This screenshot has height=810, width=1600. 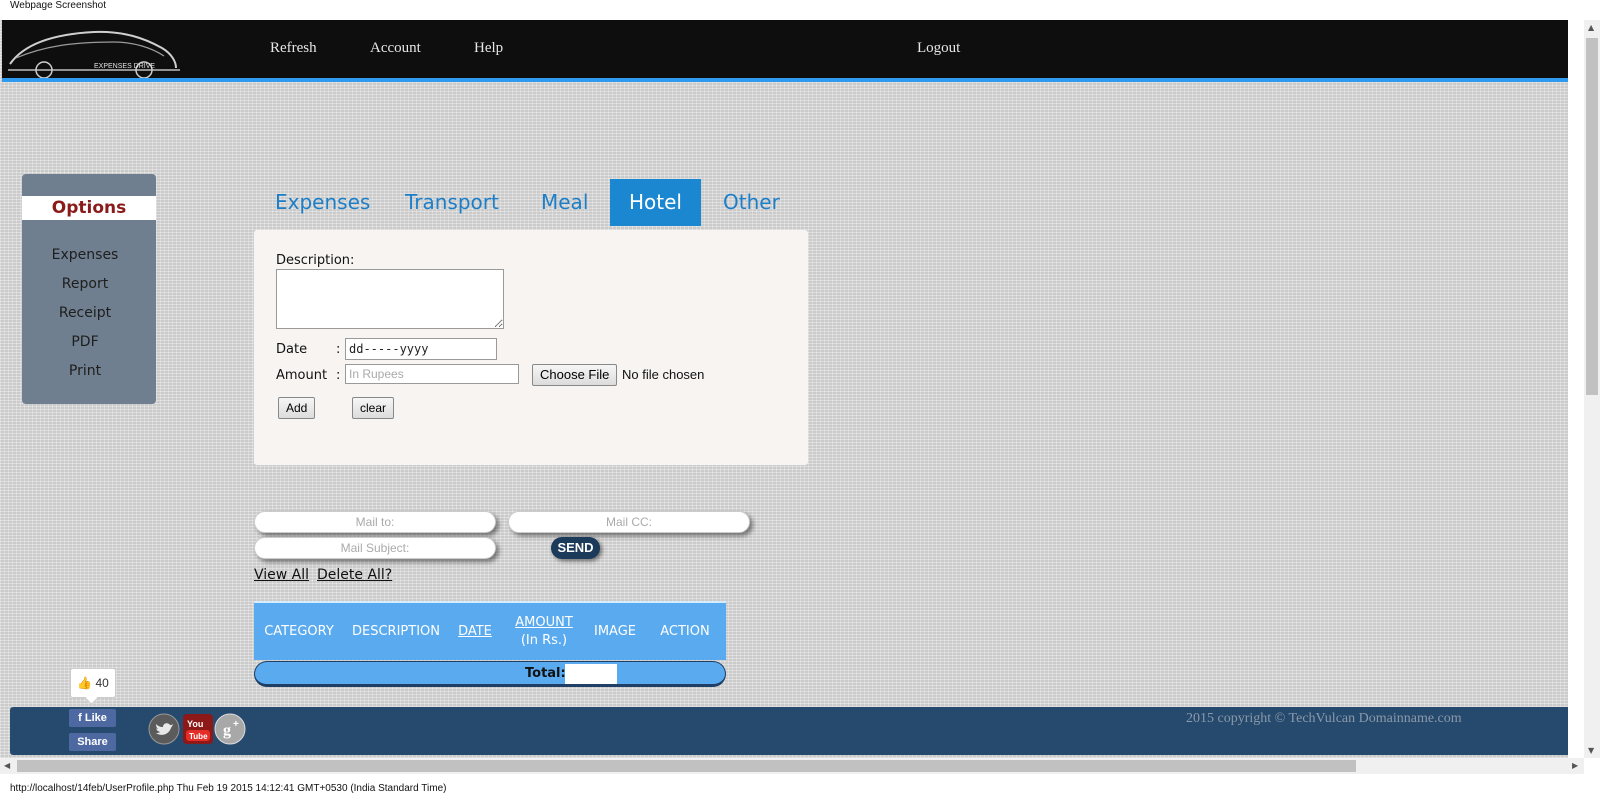 I want to click on clear-button: clear, so click(x=373, y=408).